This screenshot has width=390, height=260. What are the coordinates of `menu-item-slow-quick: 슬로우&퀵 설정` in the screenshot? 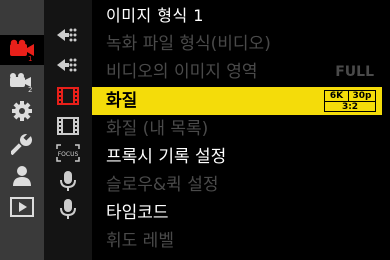 It's located at (237, 185).